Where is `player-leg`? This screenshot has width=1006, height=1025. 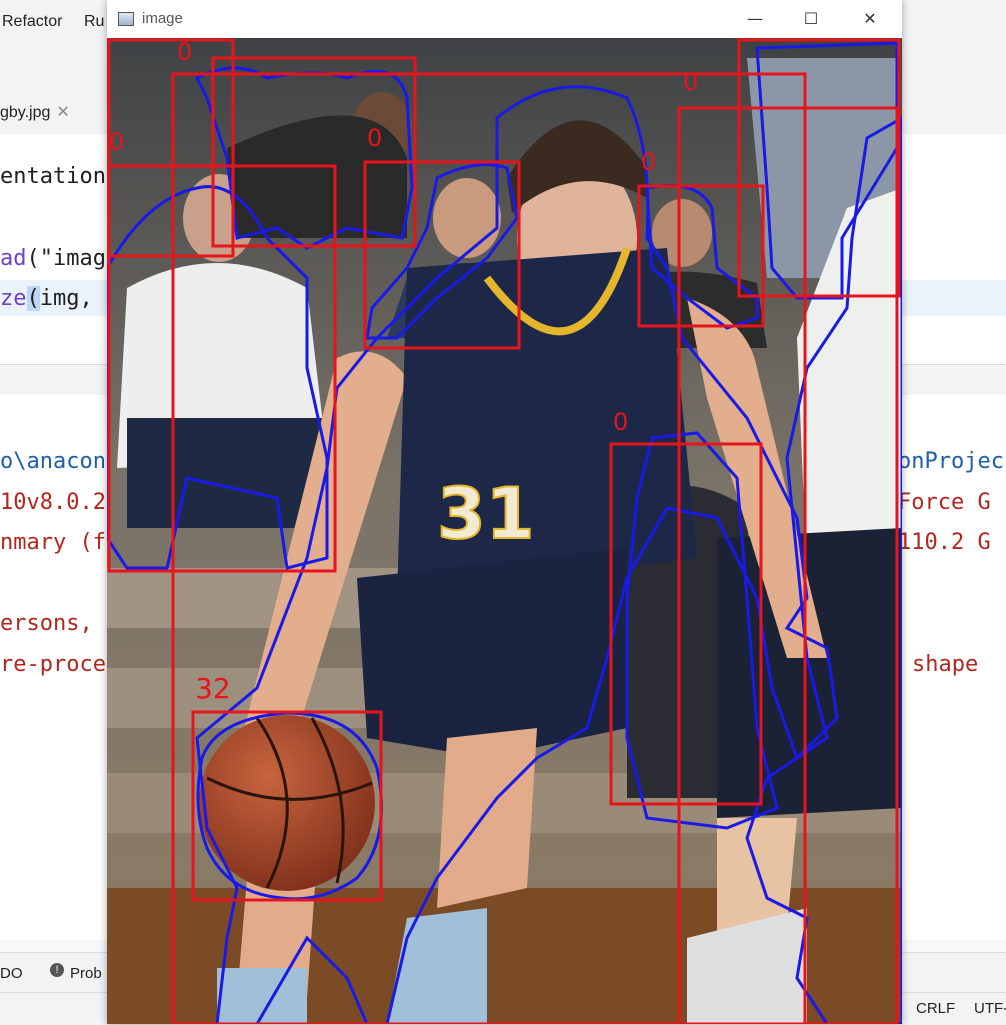
player-leg is located at coordinates (487, 818).